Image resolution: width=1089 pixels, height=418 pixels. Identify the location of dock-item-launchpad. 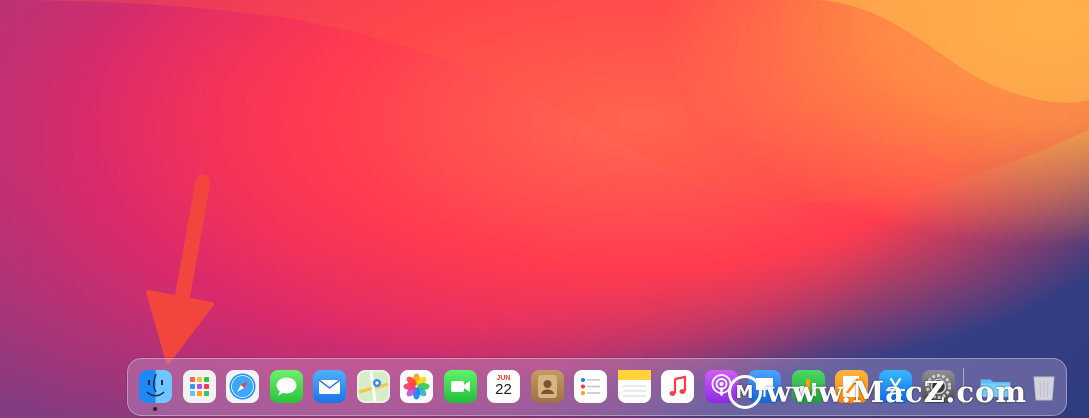
(199, 386).